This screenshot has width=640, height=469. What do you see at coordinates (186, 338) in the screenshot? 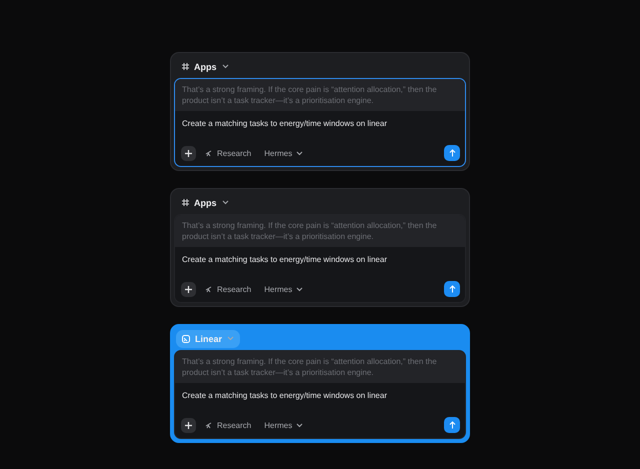
I see `app-logo-icon` at bounding box center [186, 338].